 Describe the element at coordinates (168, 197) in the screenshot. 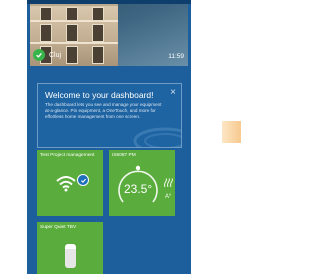

I see `mode-indicator: A°` at that location.